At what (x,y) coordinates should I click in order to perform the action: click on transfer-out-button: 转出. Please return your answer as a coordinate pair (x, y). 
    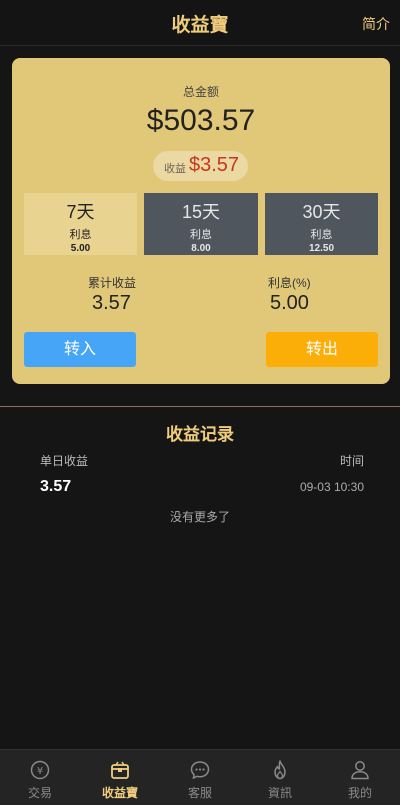
    Looking at the image, I should click on (322, 349).